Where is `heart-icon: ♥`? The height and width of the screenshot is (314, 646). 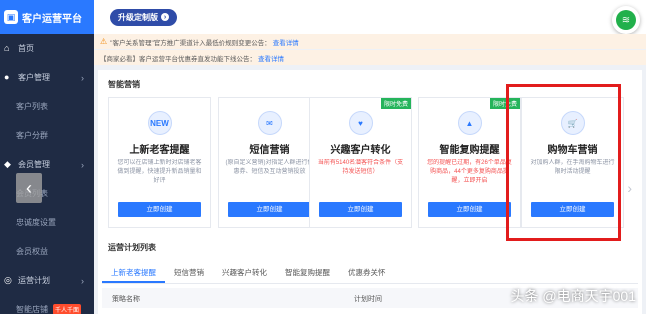 heart-icon: ♥ is located at coordinates (360, 123).